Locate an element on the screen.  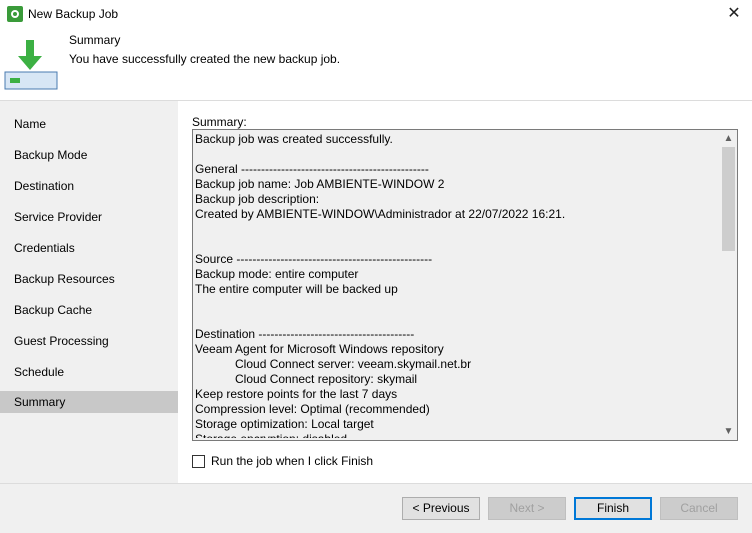
summary-scrollbar: ▲ ▼ is located at coordinates (728, 285).